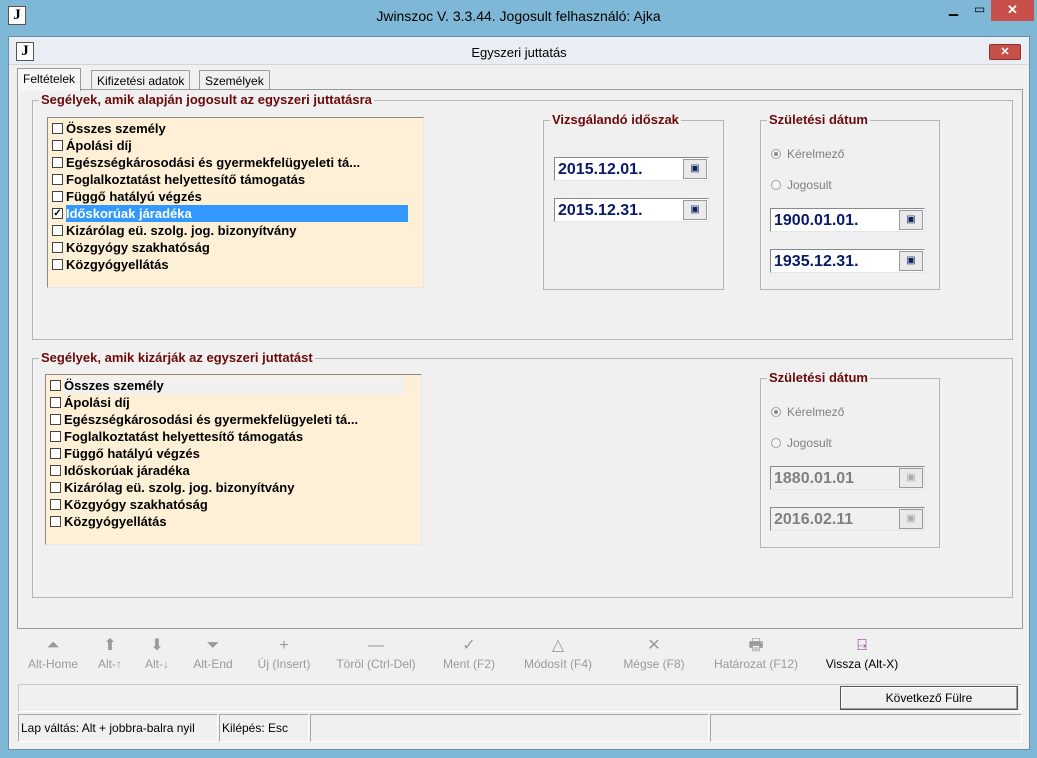 Image resolution: width=1037 pixels, height=758 pixels. I want to click on app-close-button: ✕, so click(1012, 10).